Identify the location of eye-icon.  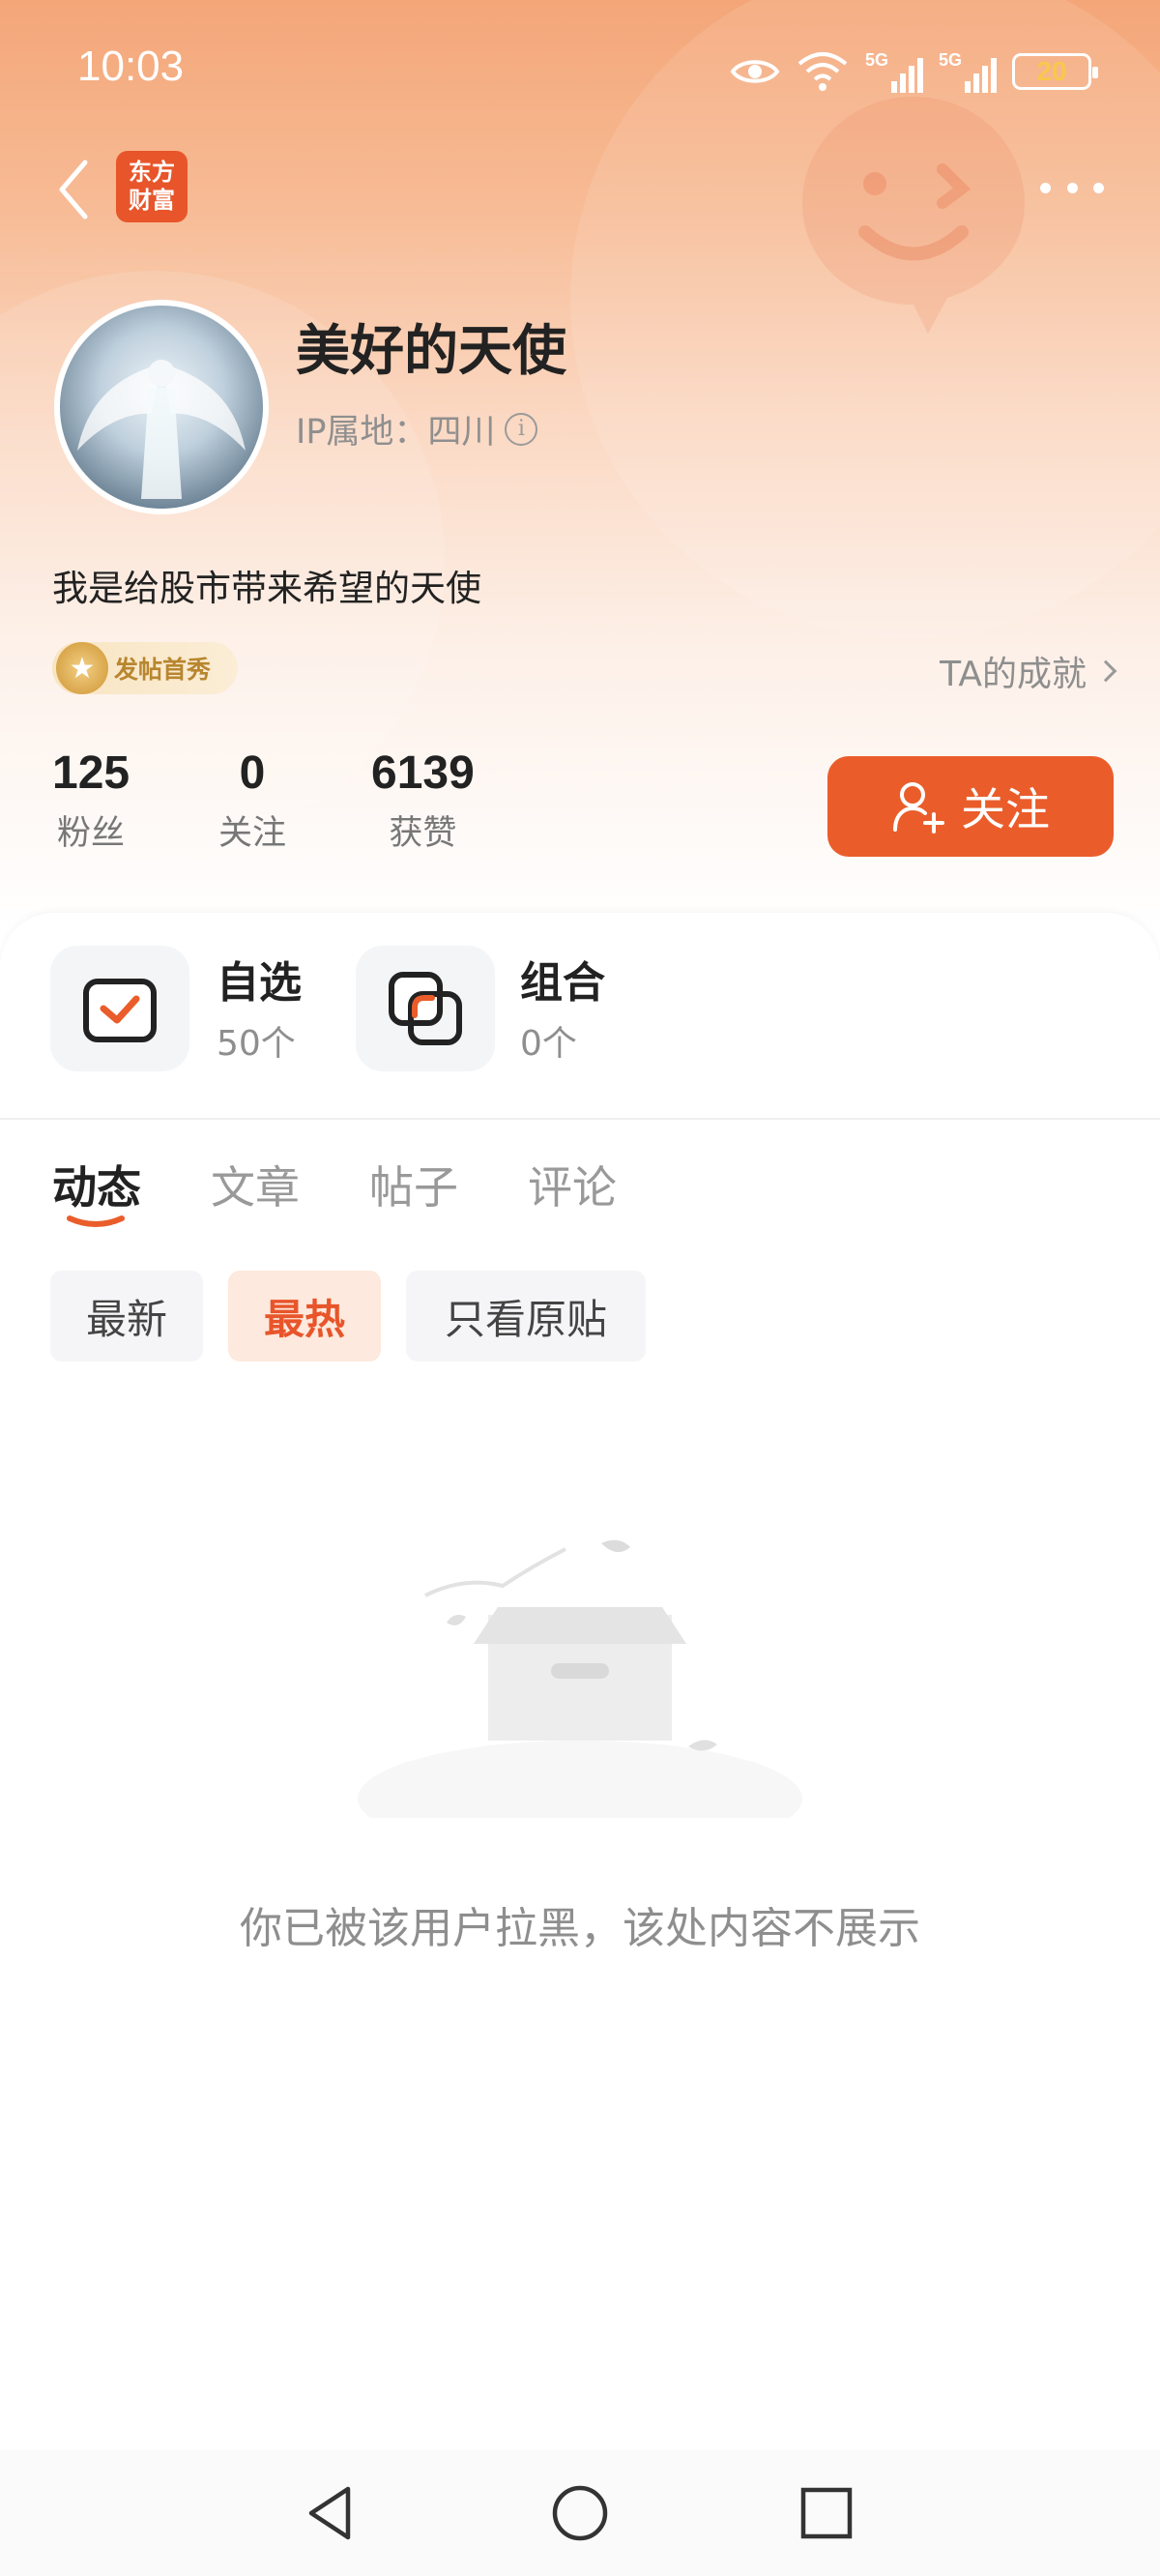
(755, 71).